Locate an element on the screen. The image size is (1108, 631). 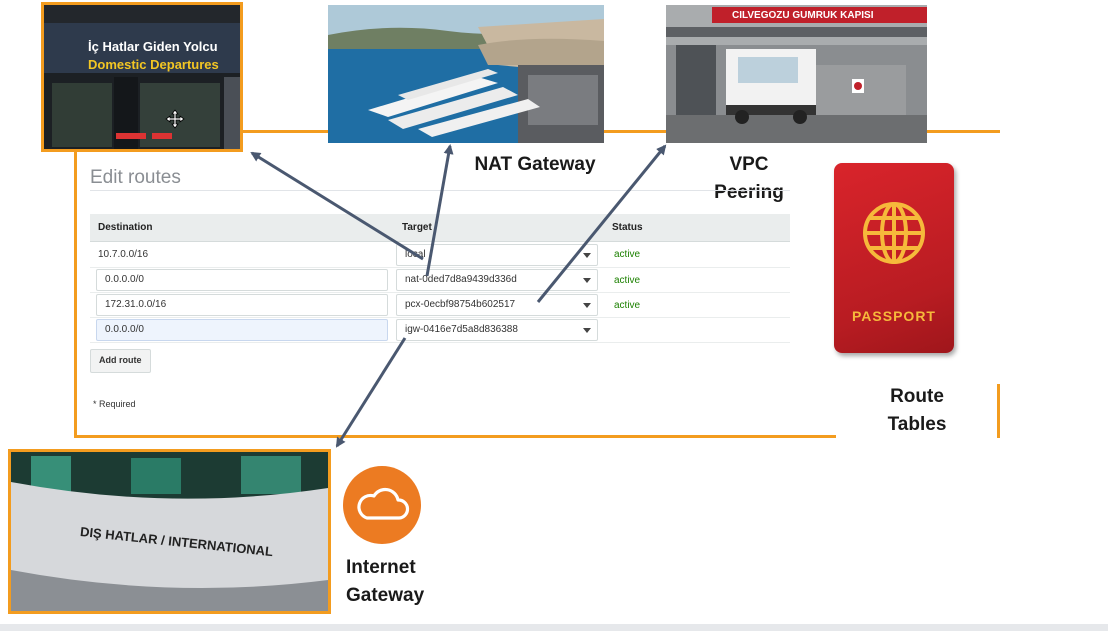
internet-gateway-line2: Gateway is located at coordinates (385, 595).